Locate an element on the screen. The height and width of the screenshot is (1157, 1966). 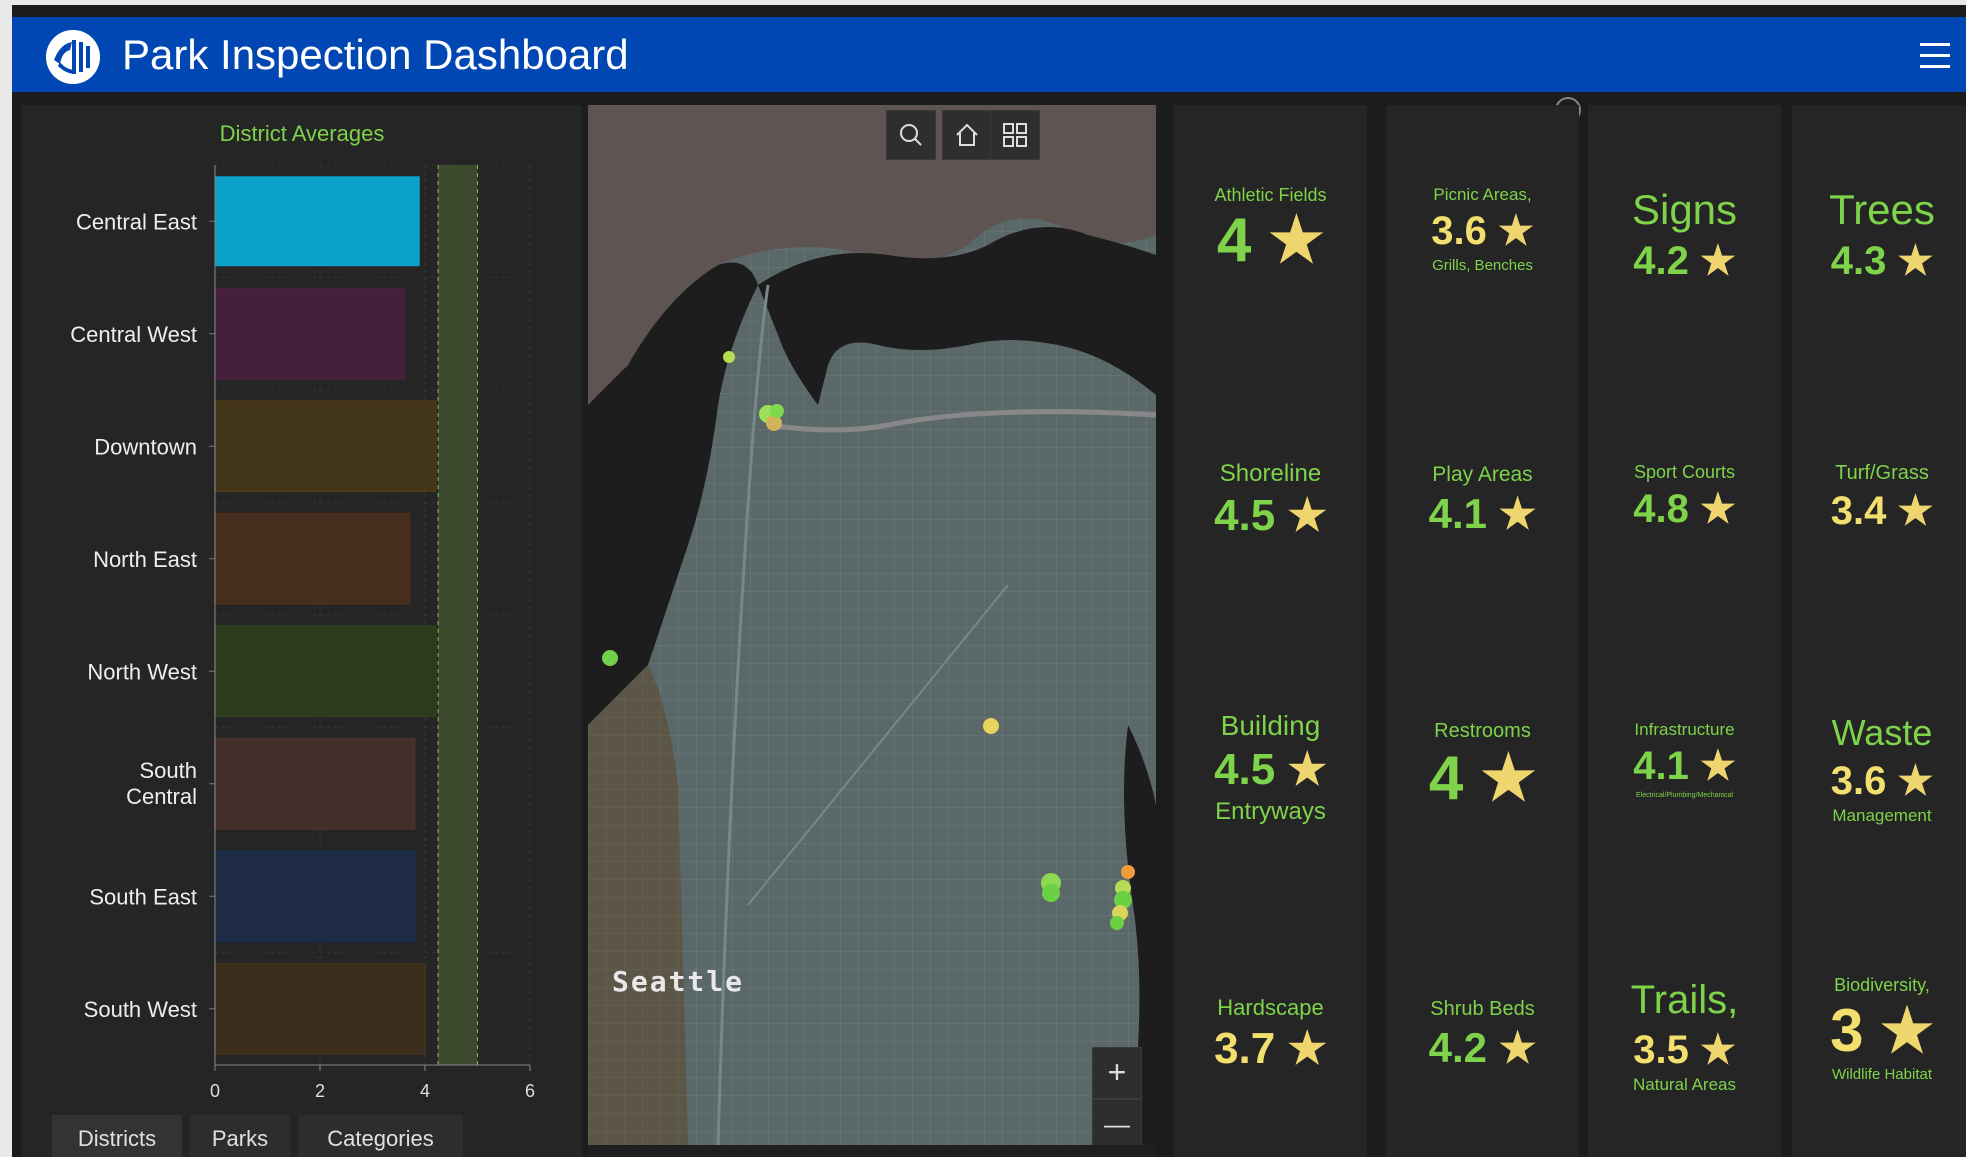
average-band is located at coordinates (458, 615).